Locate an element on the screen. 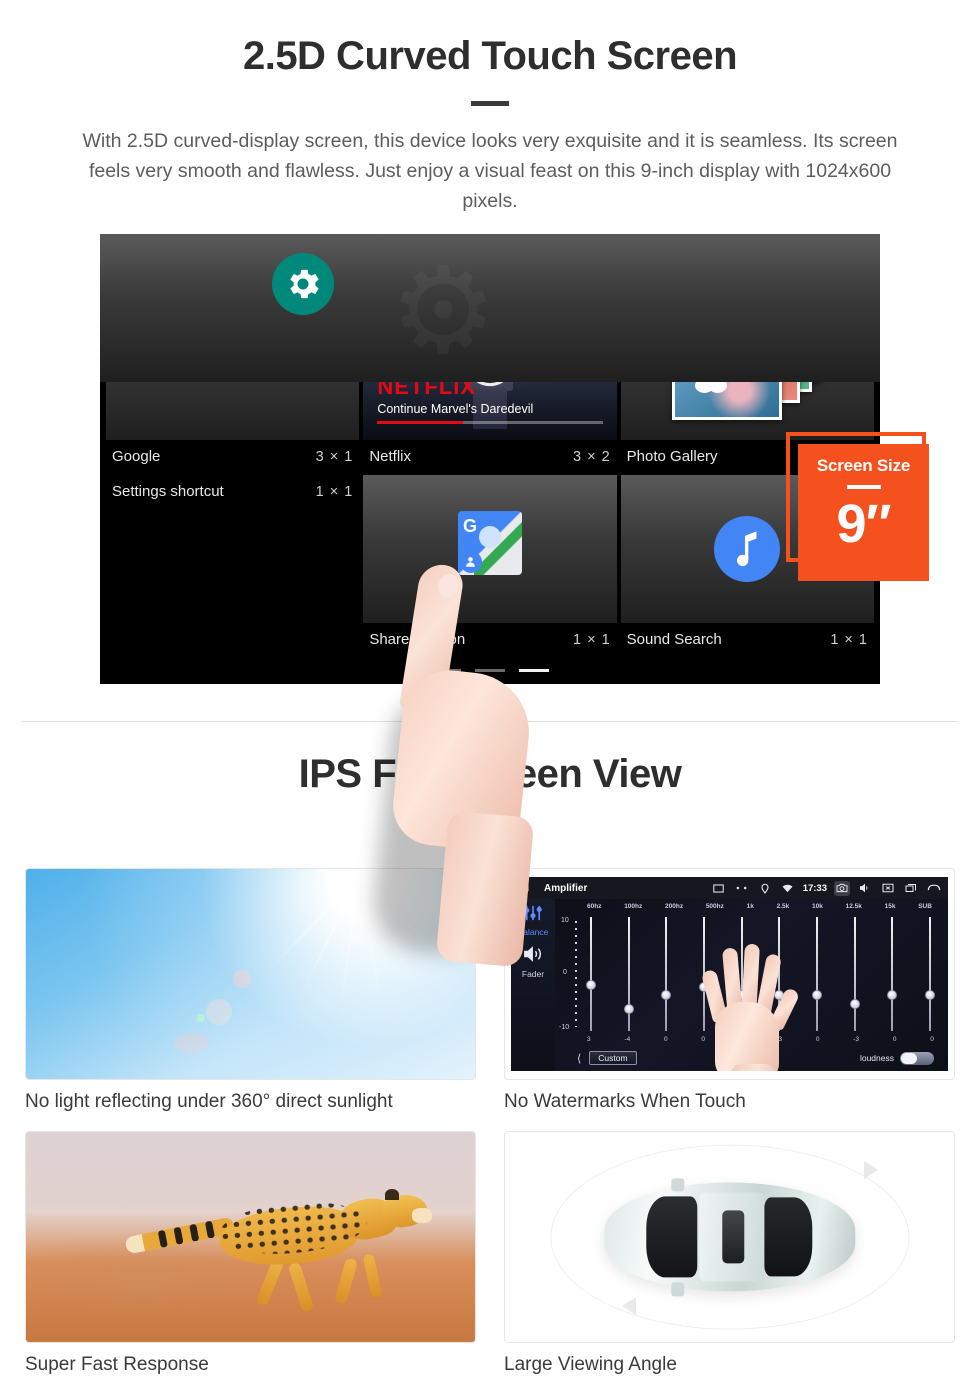  recent-apps-icon is located at coordinates (911, 888).